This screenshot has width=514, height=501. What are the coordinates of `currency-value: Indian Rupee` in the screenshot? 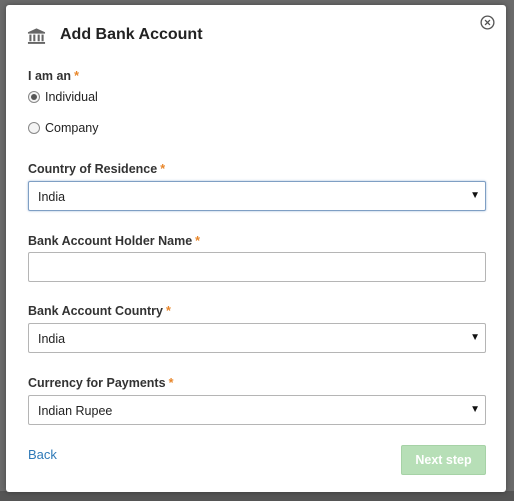 It's located at (75, 411).